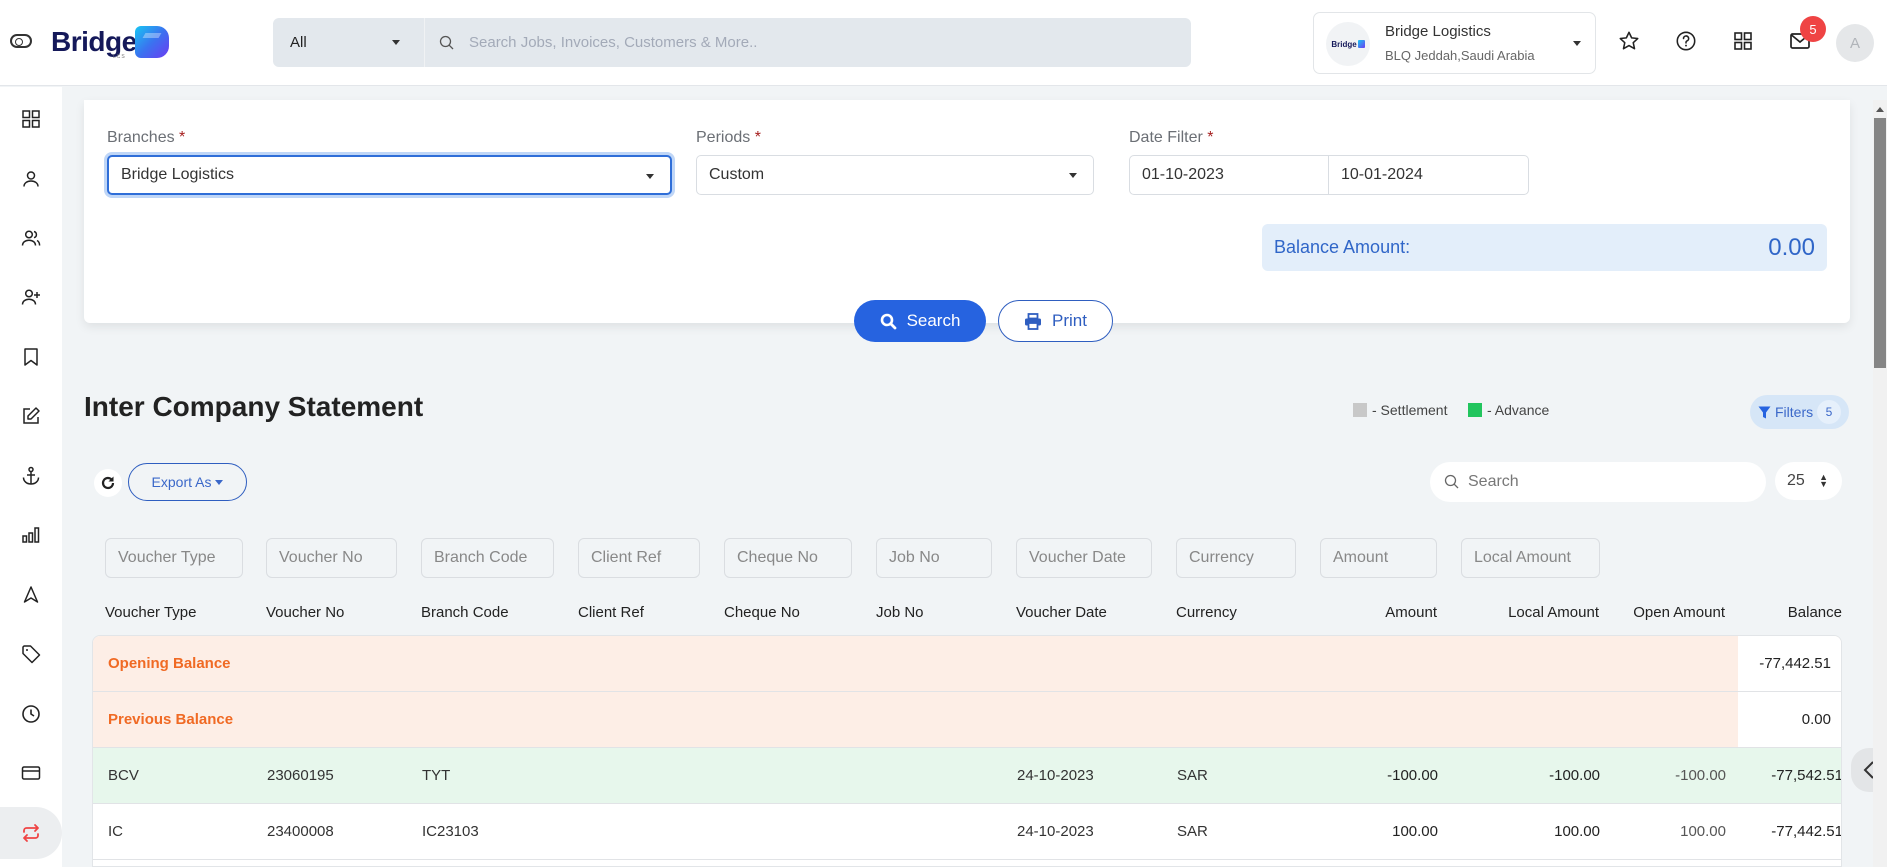 The image size is (1887, 867). I want to click on column-header-voucher-type: Voucher Type, so click(150, 612).